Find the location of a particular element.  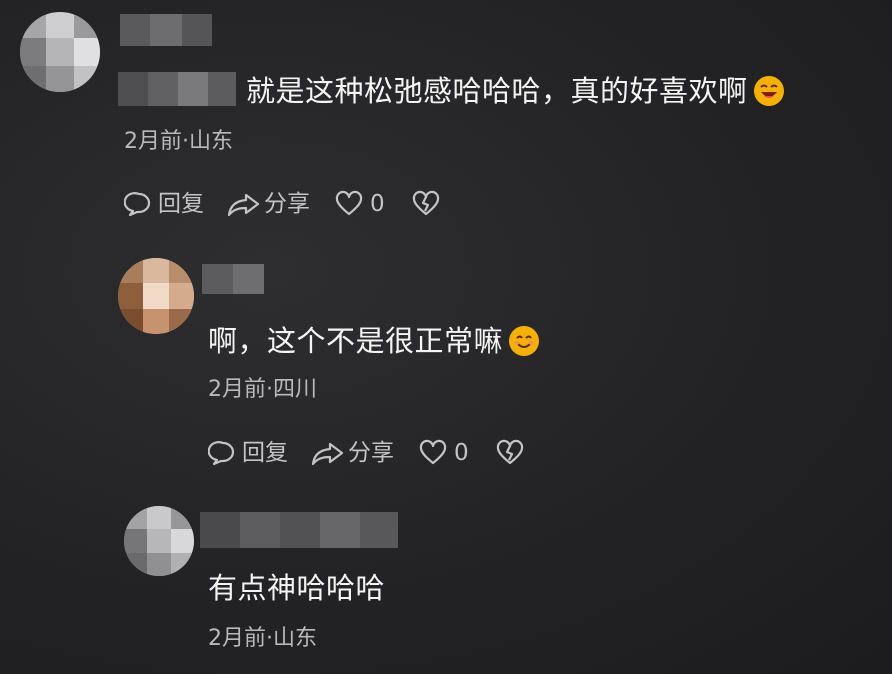

comment-text: 啊，这个不是很正常嘛 is located at coordinates (356, 341).